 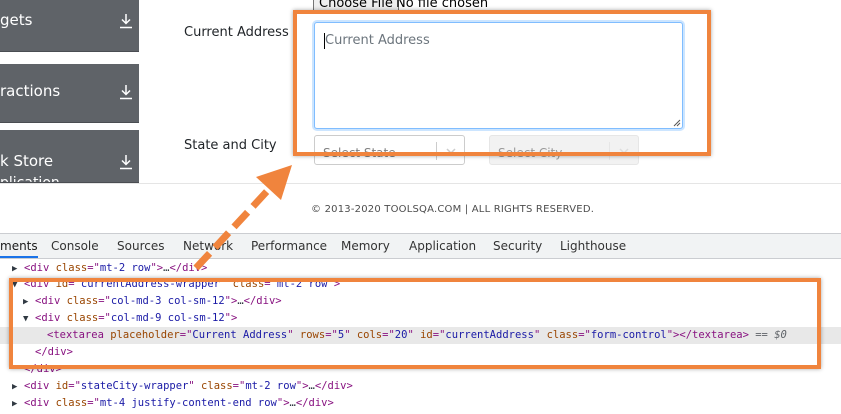 I want to click on tab-performance: Performance, so click(x=289, y=246).